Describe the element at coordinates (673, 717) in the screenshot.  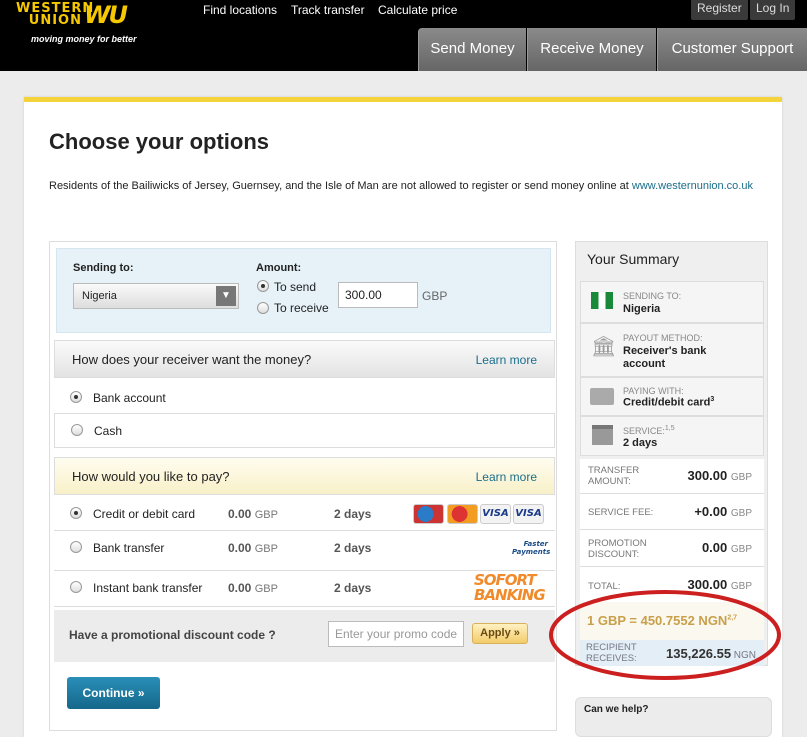
I see `help-box: Can we help?` at that location.